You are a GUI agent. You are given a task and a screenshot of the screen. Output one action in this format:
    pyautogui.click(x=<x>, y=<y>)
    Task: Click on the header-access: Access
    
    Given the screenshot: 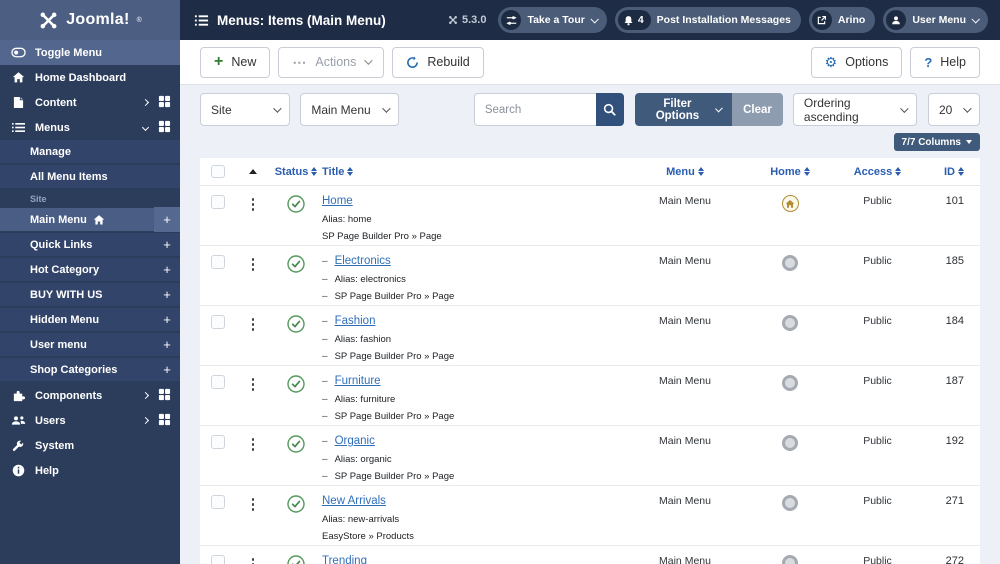 What is the action you would take?
    pyautogui.click(x=877, y=172)
    